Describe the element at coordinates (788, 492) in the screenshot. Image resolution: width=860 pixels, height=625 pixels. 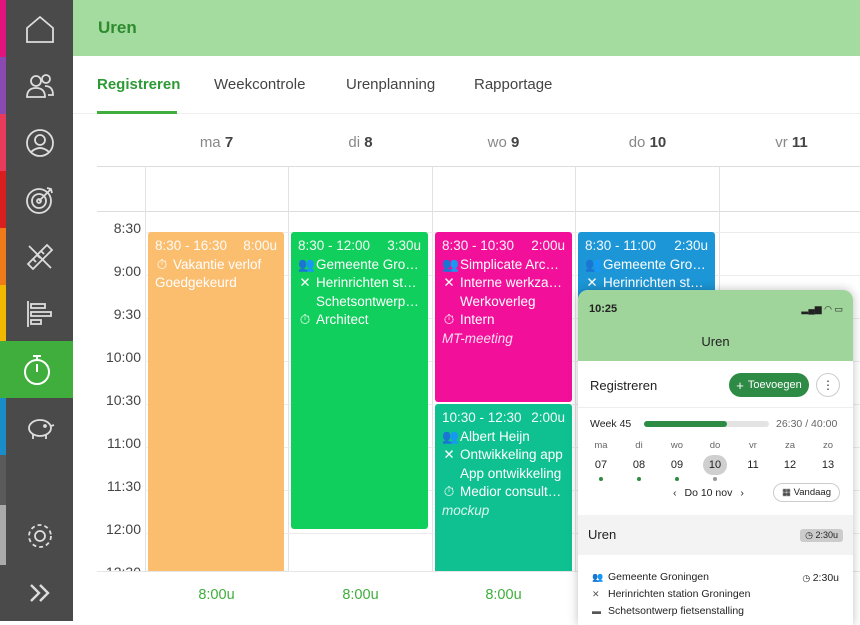
I see `calendar-icon: ▦` at that location.